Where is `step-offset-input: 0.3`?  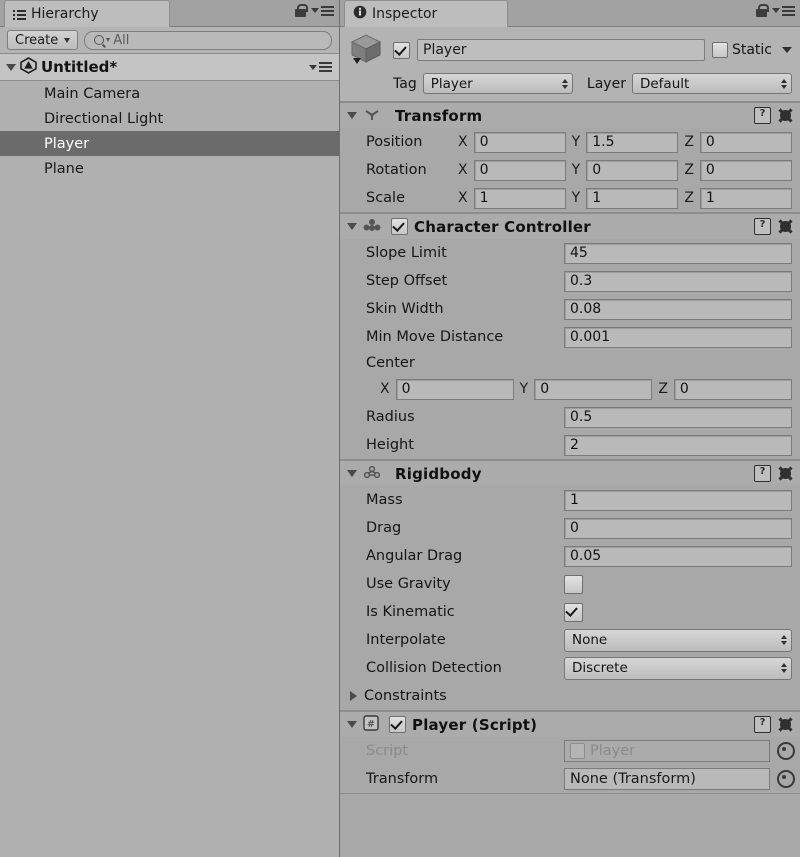 step-offset-input: 0.3 is located at coordinates (678, 281).